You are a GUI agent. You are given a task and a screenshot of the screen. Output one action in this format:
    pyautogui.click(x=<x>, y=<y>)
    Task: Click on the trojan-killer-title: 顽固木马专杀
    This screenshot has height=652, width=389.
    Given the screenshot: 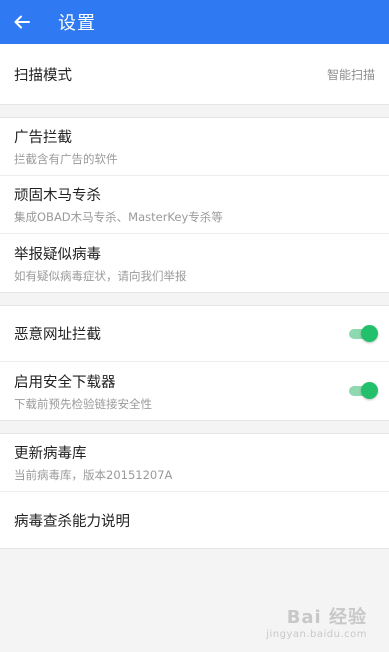 What is the action you would take?
    pyautogui.click(x=57, y=196)
    